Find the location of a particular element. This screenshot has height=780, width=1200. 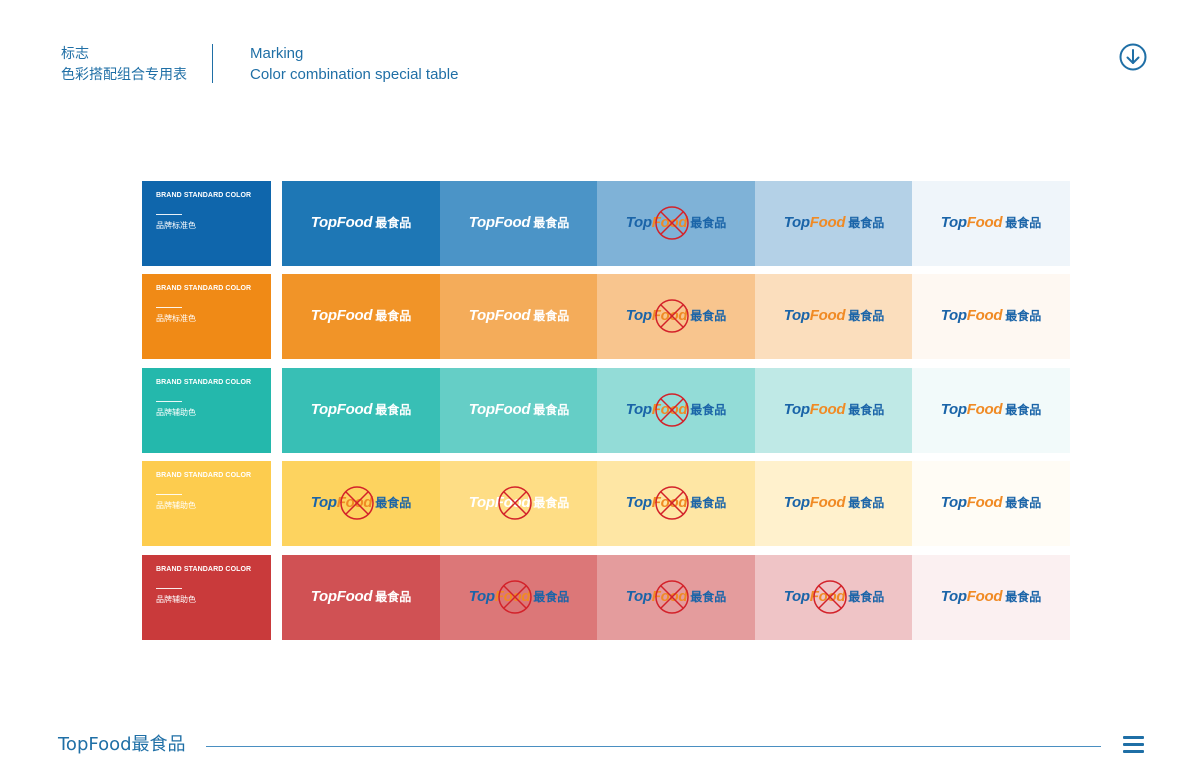

header-cn-title: 标志 色彩搭配组合专用表 is located at coordinates (124, 65).